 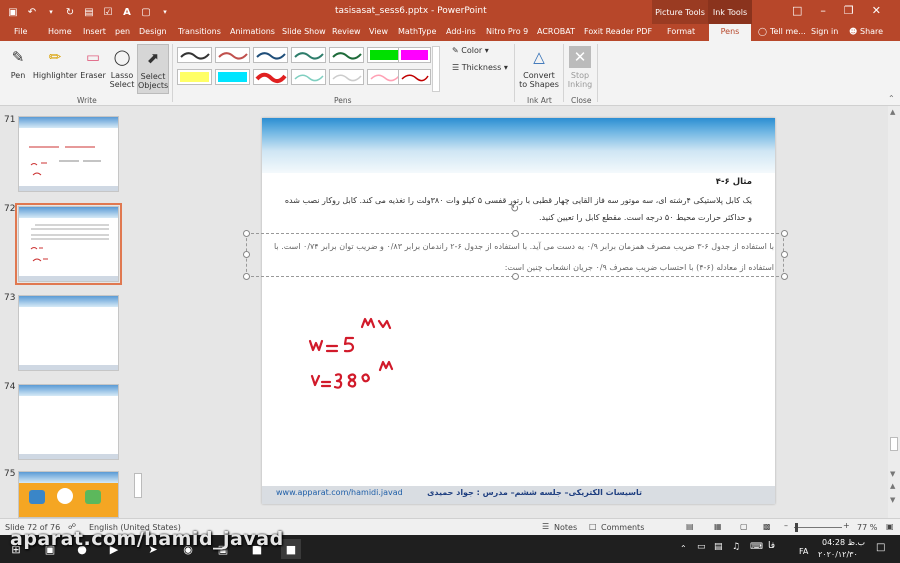 What do you see at coordinates (480, 67) in the screenshot?
I see `thickness-dropdown: ☰ Thickness ▾` at bounding box center [480, 67].